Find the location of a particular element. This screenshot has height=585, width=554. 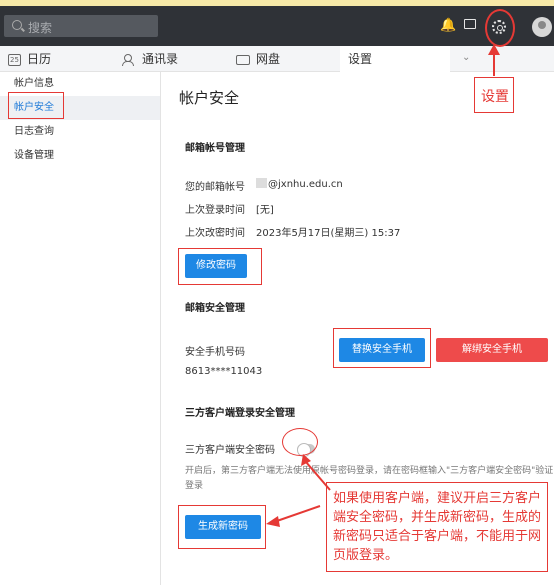

settings-arrow-head is located at coordinates (494, 49).